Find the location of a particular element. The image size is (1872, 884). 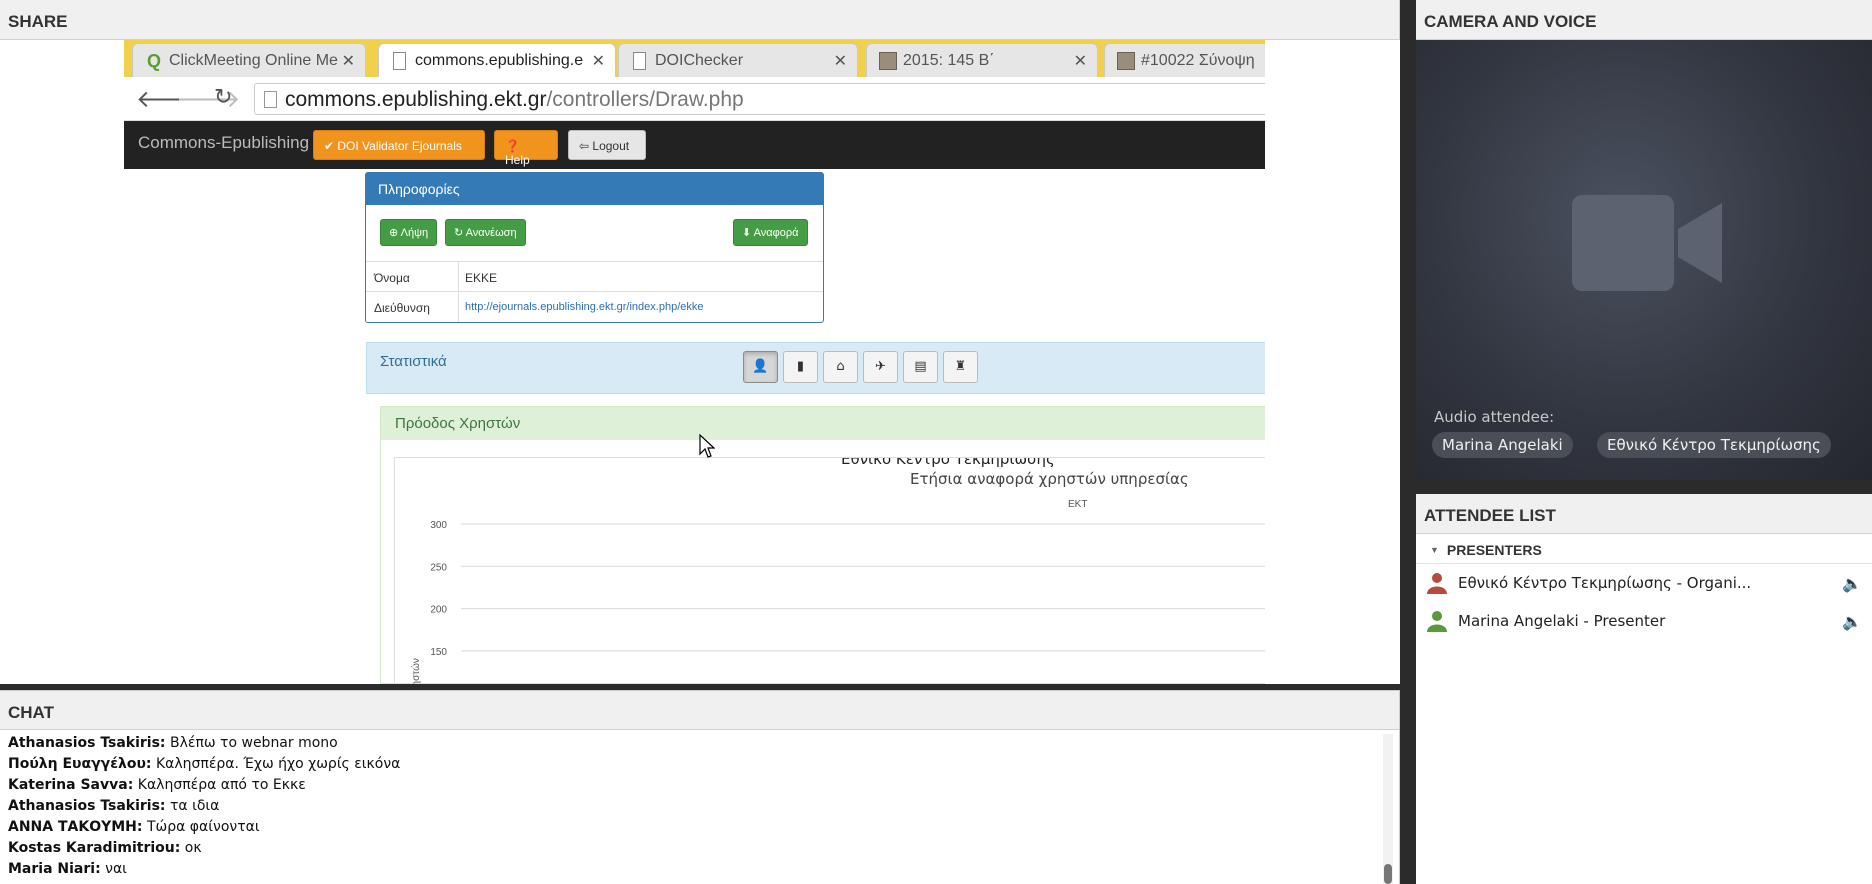

chat-message: Katerina Savva: Καλησπέρα από το Εκκε is located at coordinates (693, 787).